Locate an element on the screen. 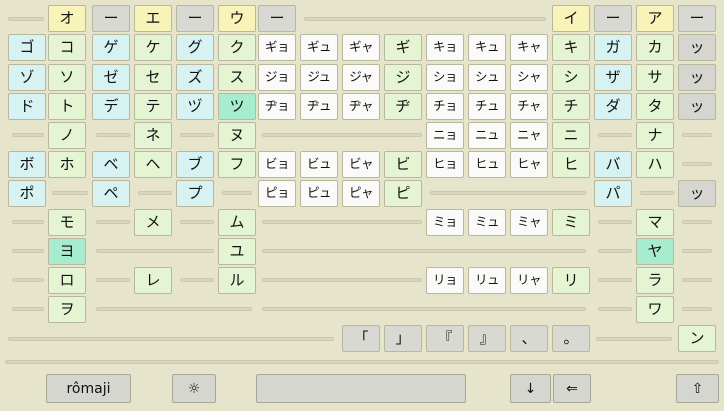  kana-key: ニョ is located at coordinates (445, 135).